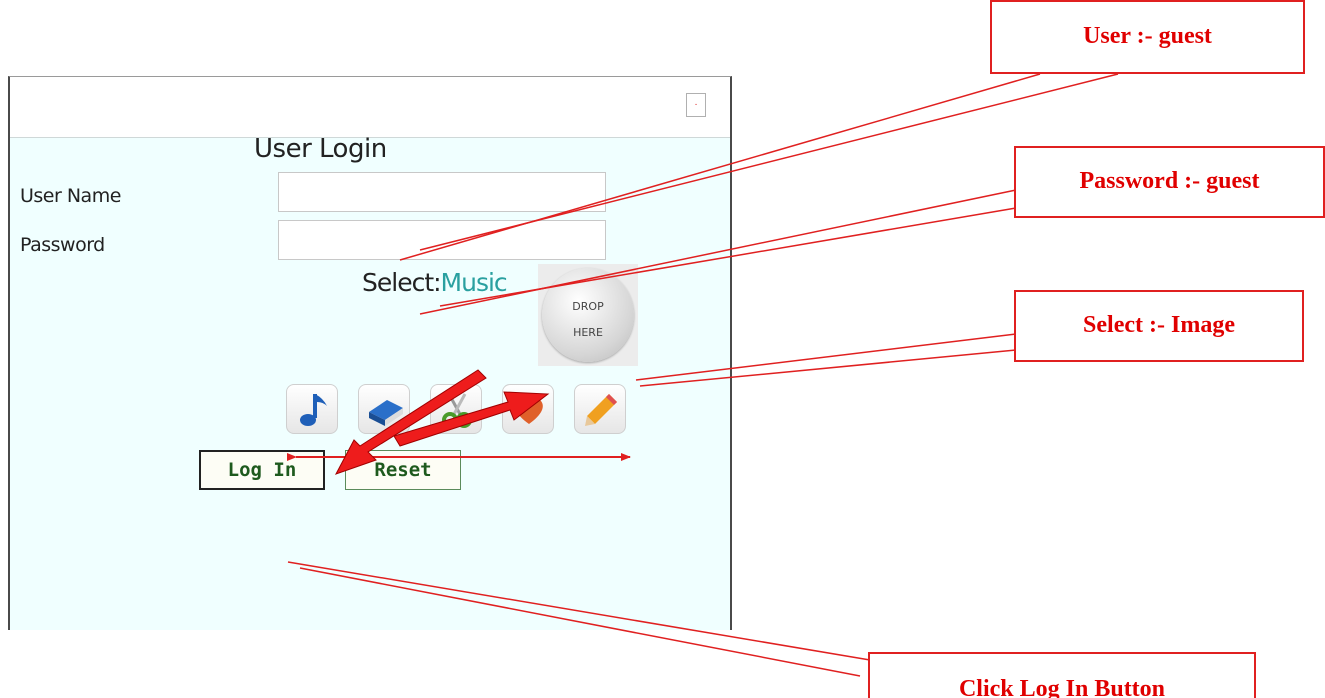 This screenshot has width=1325, height=698. What do you see at coordinates (474, 282) in the screenshot?
I see `select-target: Music` at bounding box center [474, 282].